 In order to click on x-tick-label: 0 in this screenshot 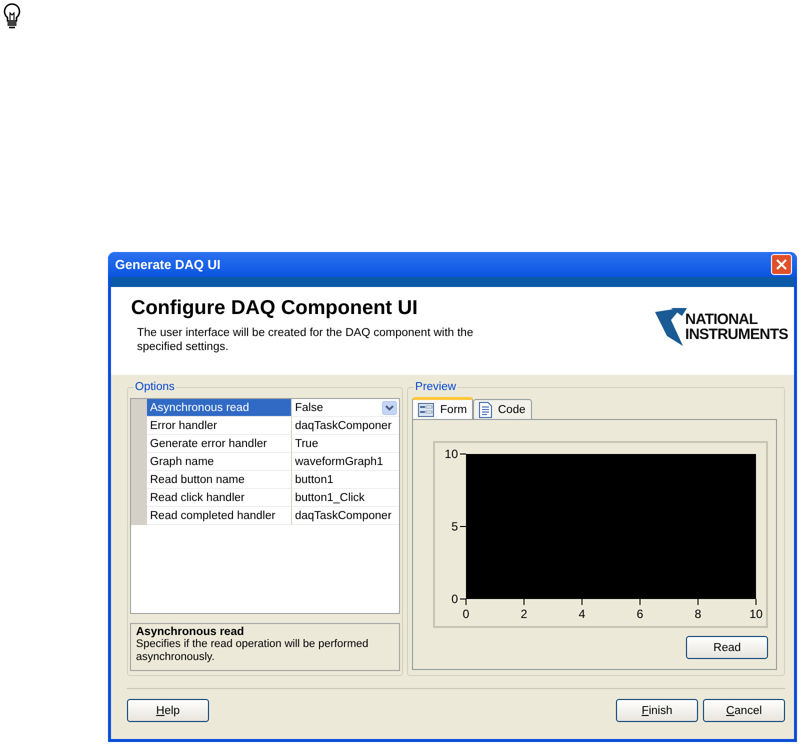, I will do `click(466, 614)`.